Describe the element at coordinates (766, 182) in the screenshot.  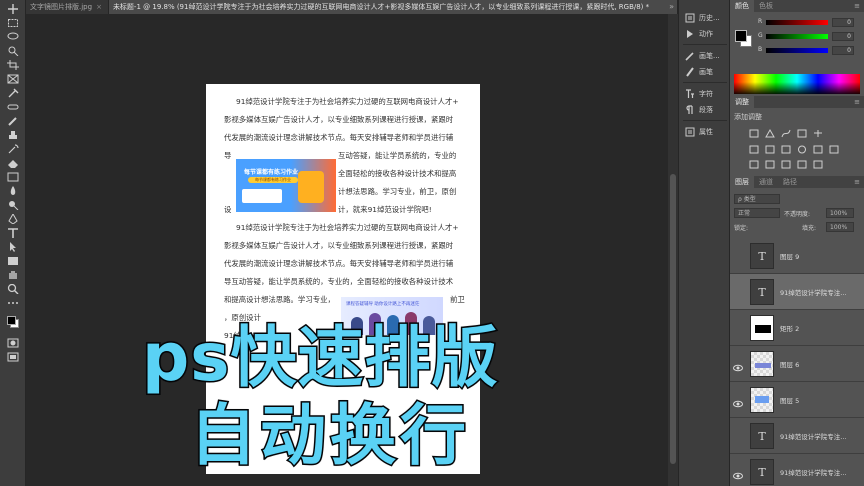
I see `tab-channels: 通道` at that location.